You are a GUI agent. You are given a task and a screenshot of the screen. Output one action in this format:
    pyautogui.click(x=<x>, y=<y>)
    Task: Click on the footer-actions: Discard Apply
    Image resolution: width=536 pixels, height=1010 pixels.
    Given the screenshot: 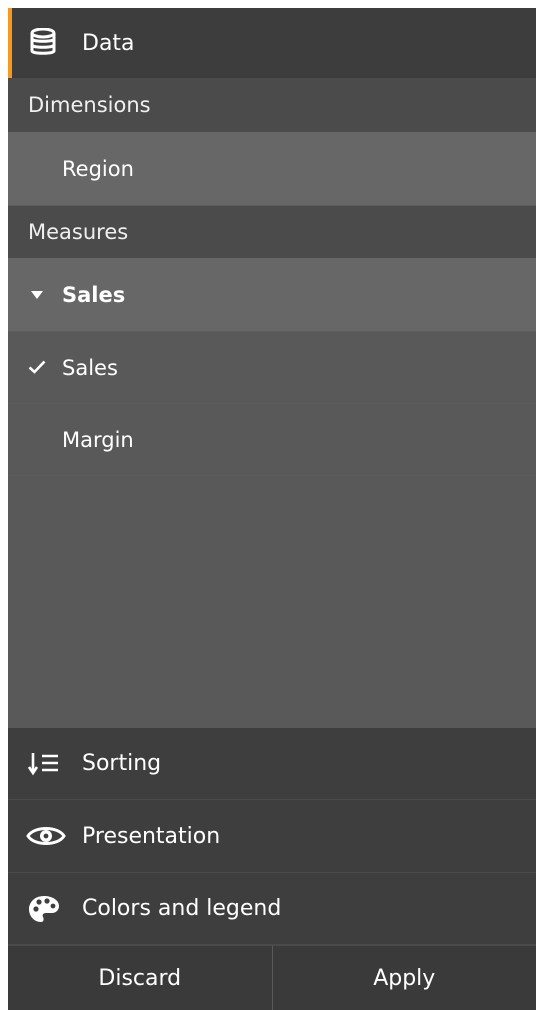 What is the action you would take?
    pyautogui.click(x=272, y=977)
    